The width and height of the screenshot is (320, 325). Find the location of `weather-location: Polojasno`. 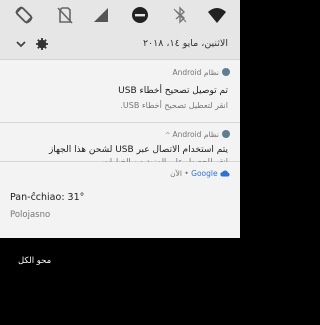

weather-location: Polojasno is located at coordinates (30, 215).